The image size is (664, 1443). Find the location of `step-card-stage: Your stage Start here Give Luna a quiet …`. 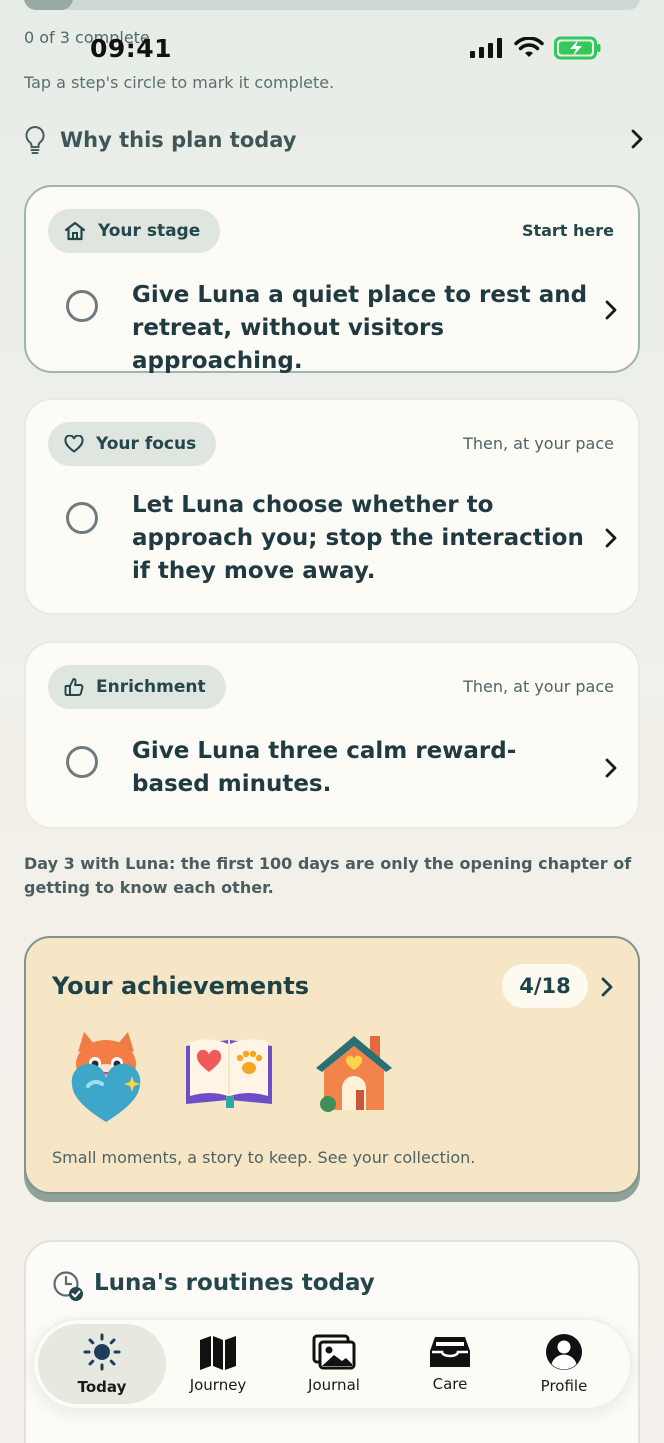

step-card-stage: Your stage Start here Give Luna a quiet … is located at coordinates (332, 279).